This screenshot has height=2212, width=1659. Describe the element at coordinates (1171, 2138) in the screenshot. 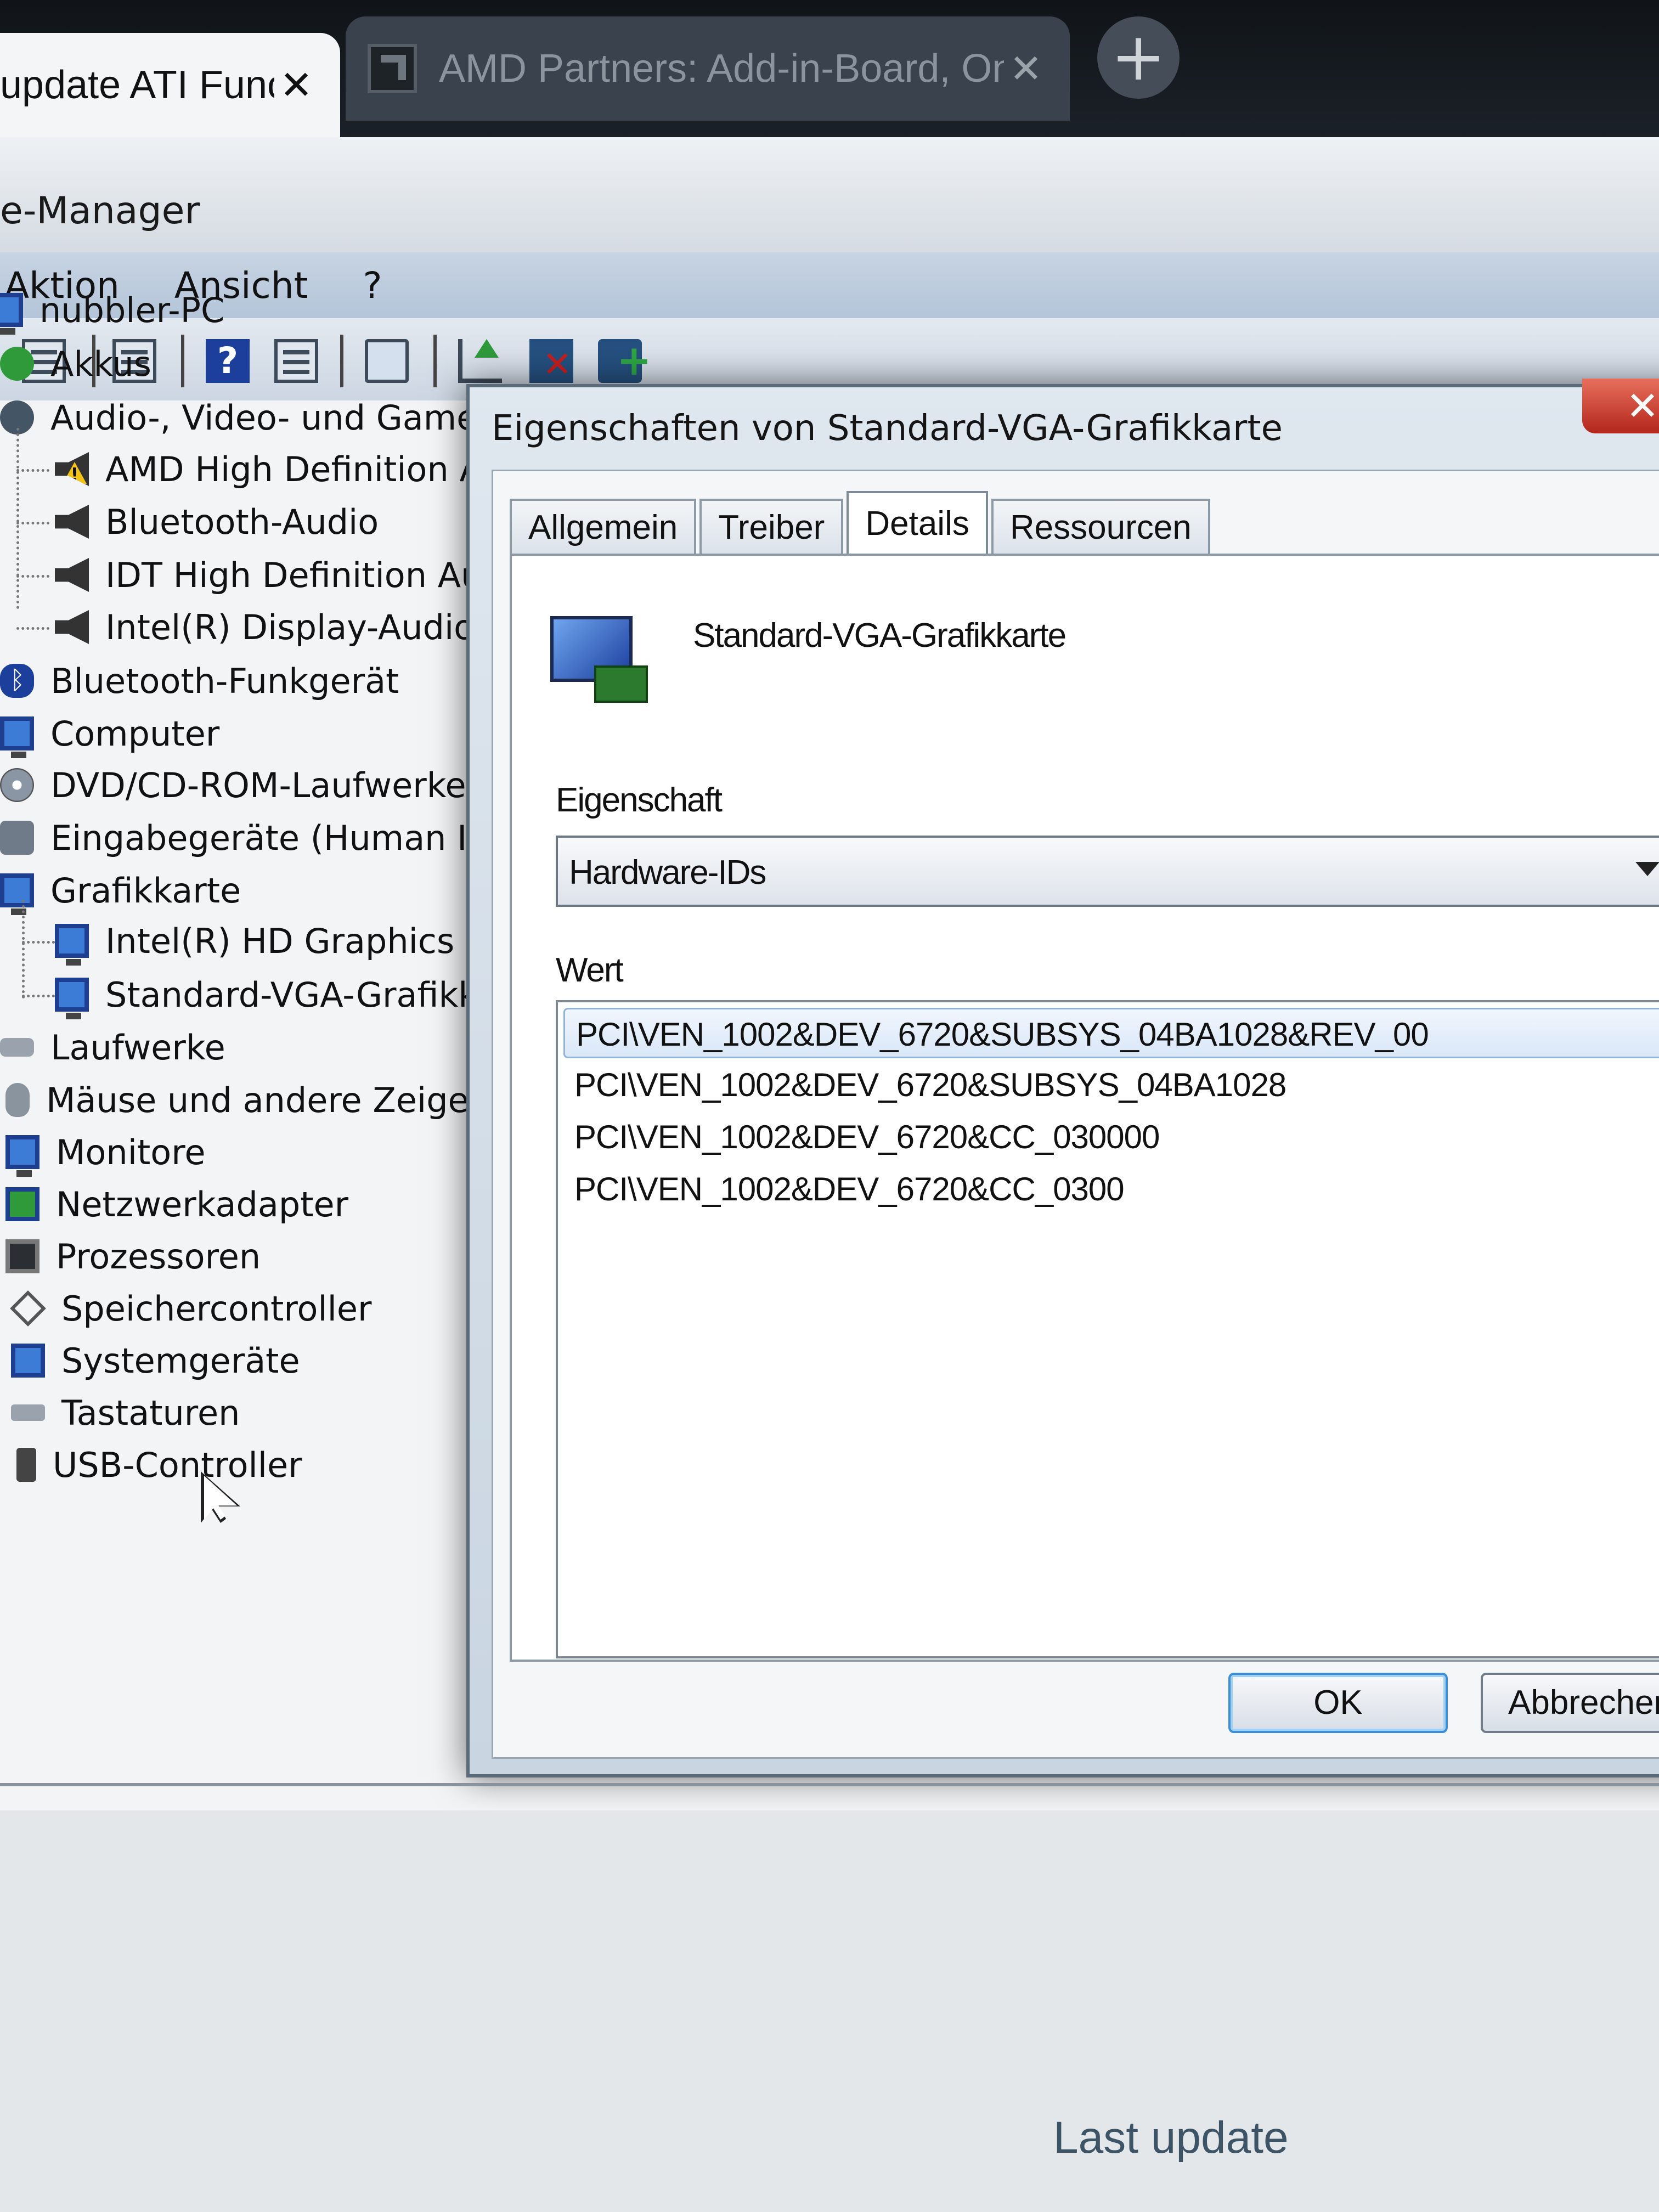

I see `last-update-text: Last update` at that location.